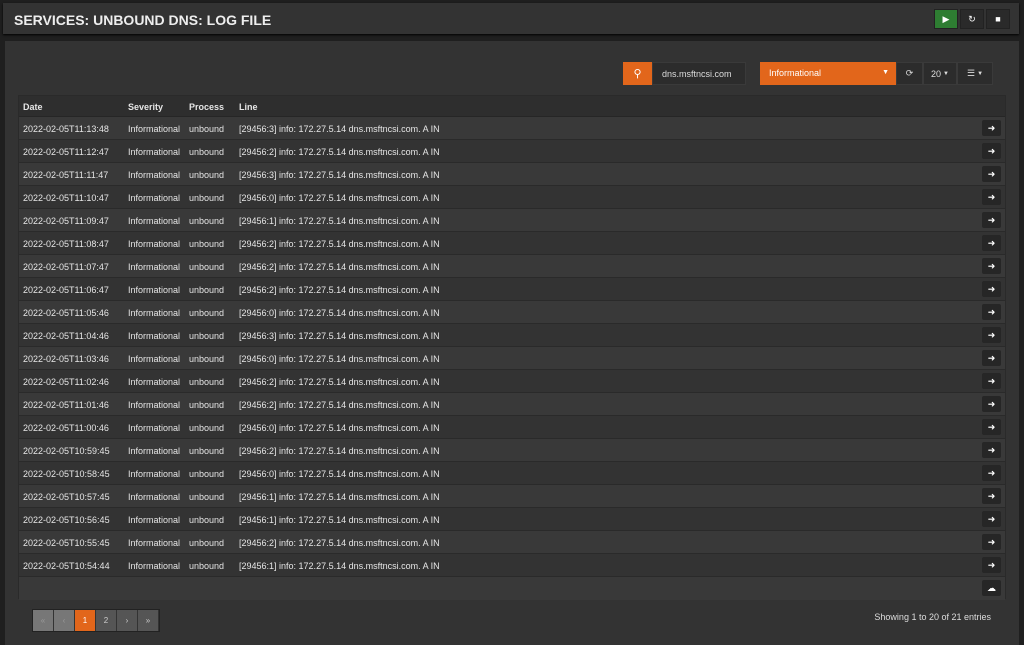 Image resolution: width=1024 pixels, height=645 pixels. What do you see at coordinates (43, 620) in the screenshot?
I see `first-page-button: «` at bounding box center [43, 620].